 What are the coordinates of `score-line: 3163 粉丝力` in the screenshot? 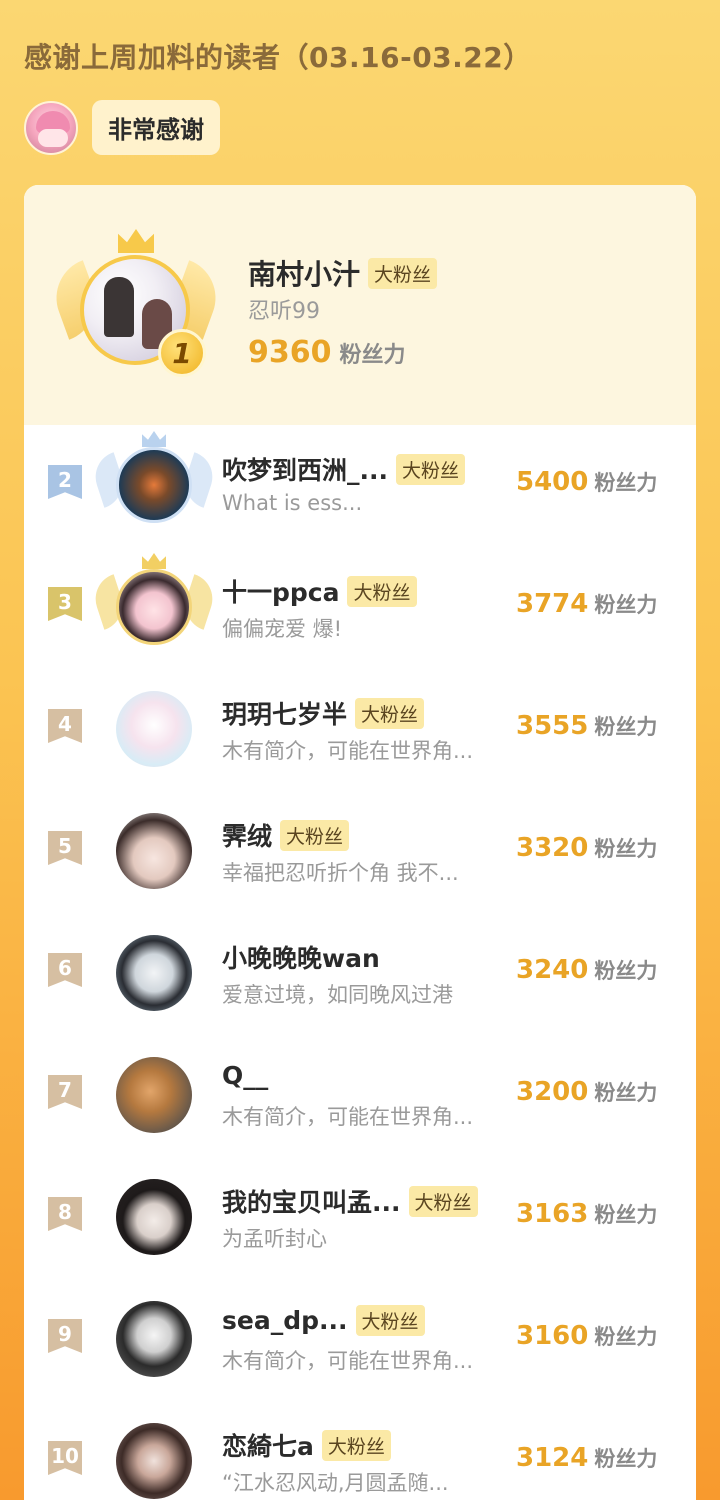 It's located at (586, 1214).